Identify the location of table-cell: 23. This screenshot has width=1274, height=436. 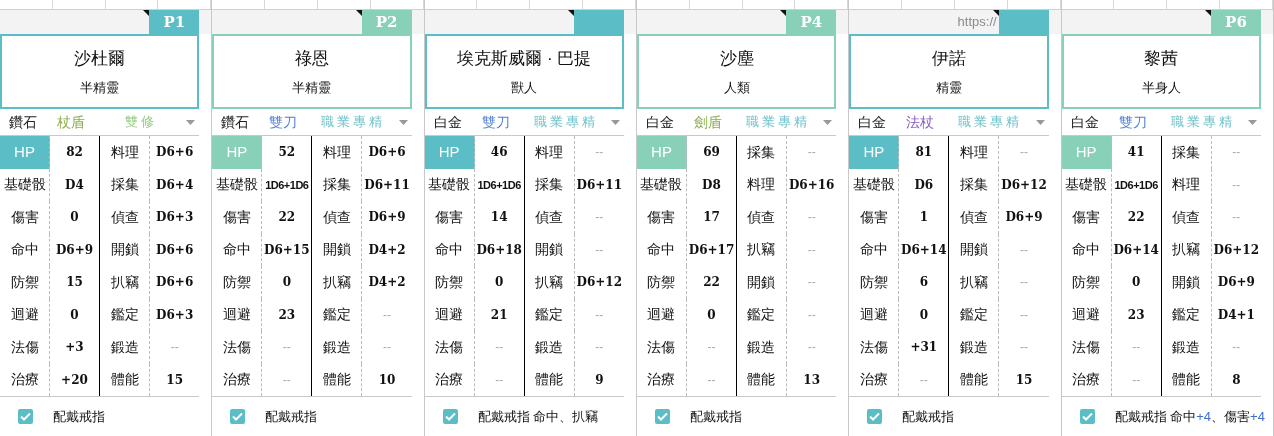
(1136, 314).